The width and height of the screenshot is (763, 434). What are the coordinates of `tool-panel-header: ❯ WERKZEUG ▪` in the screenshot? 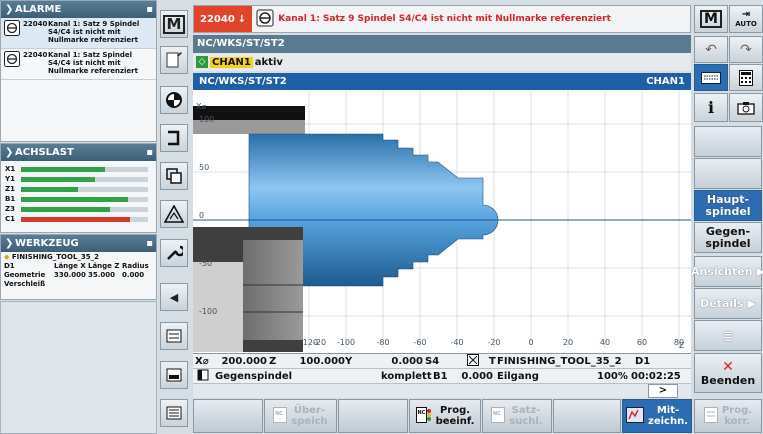 It's located at (78, 243).